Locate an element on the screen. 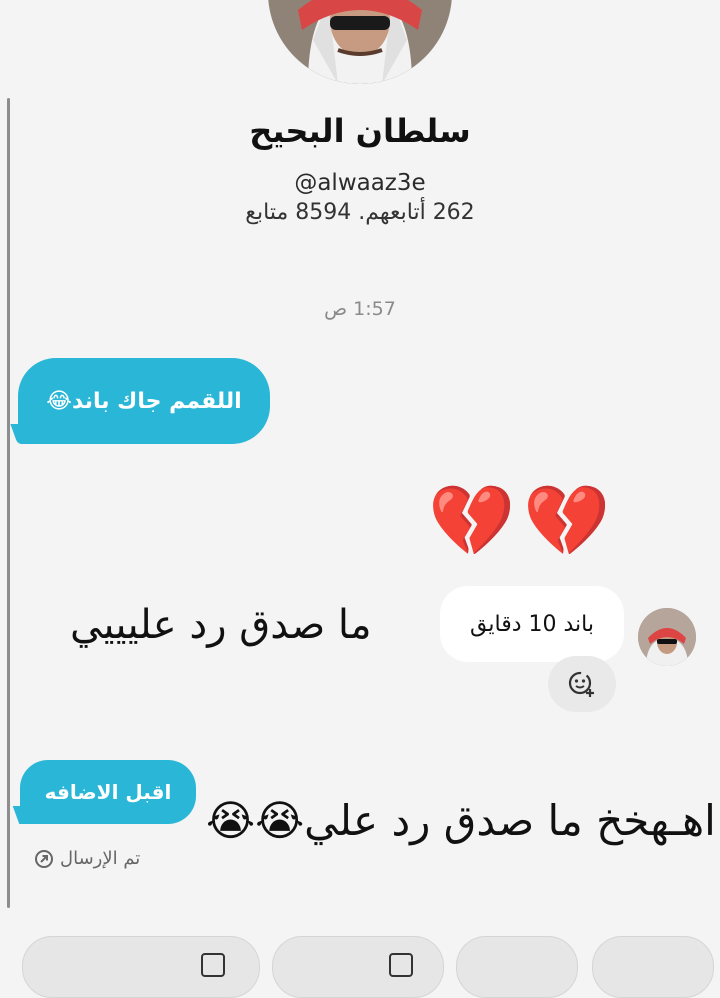 Image resolution: width=720 pixels, height=998 pixels. sender-avatar is located at coordinates (667, 637).